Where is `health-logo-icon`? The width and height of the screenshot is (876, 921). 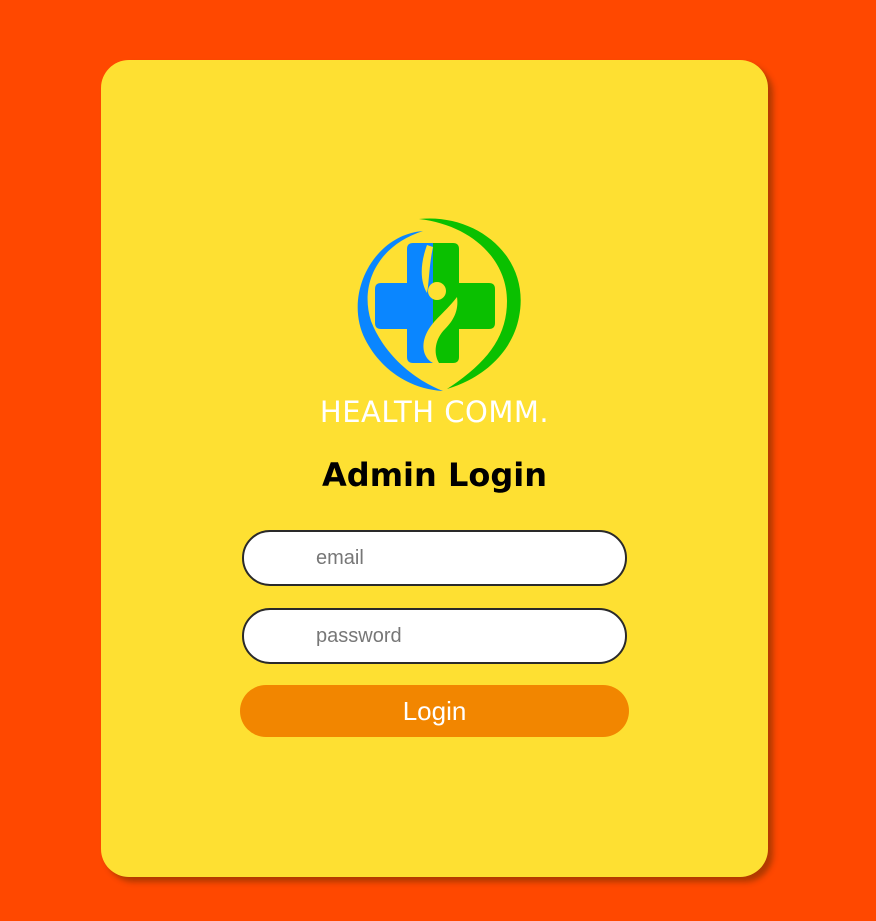 health-logo-icon is located at coordinates (435, 305).